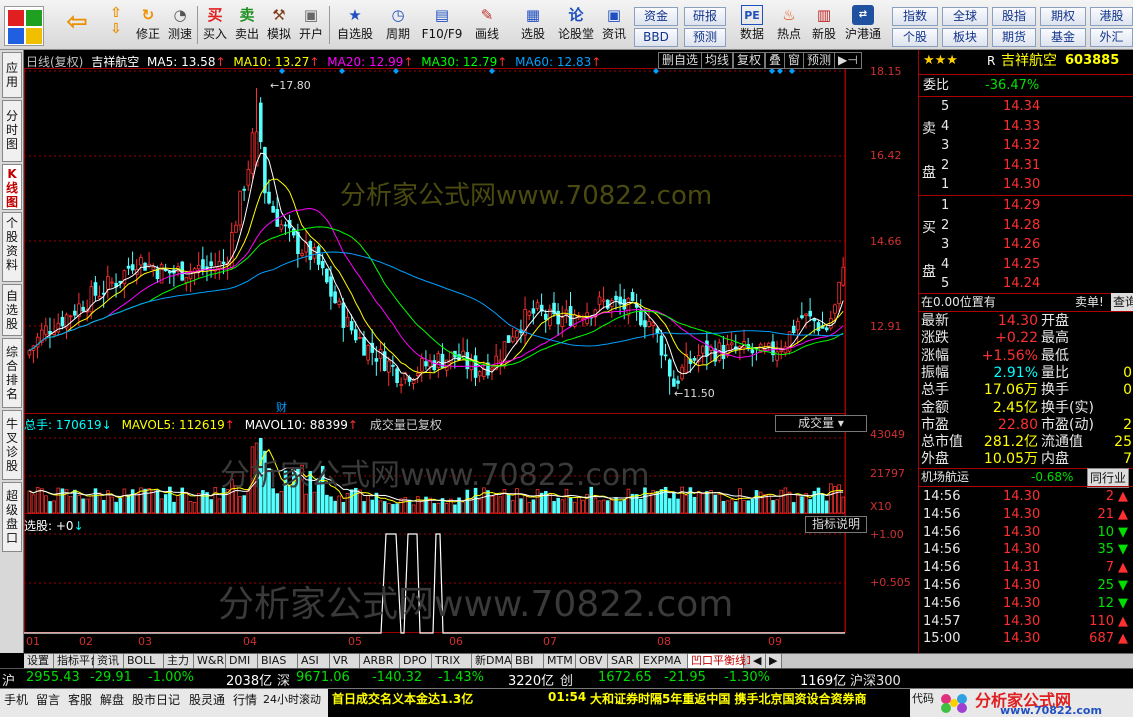 The image size is (1133, 717). Describe the element at coordinates (323, 677) in the screenshot. I see `sz-index: 9671.06` at that location.